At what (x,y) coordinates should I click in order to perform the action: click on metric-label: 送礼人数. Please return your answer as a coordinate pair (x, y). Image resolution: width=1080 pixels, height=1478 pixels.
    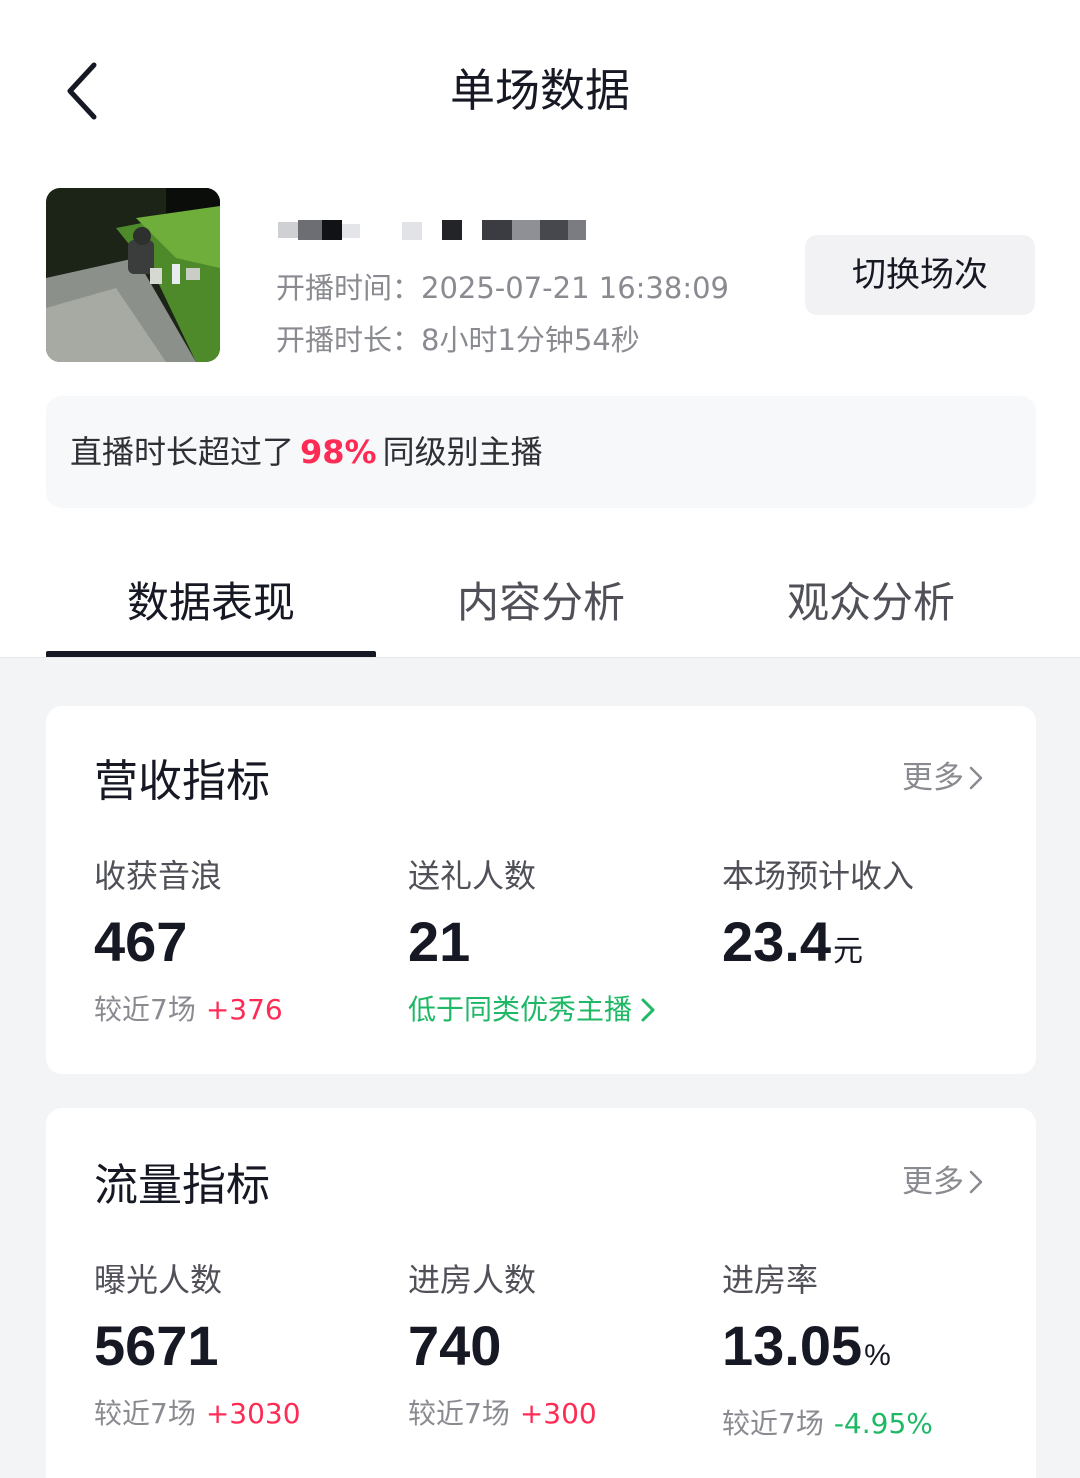
    Looking at the image, I should click on (472, 876).